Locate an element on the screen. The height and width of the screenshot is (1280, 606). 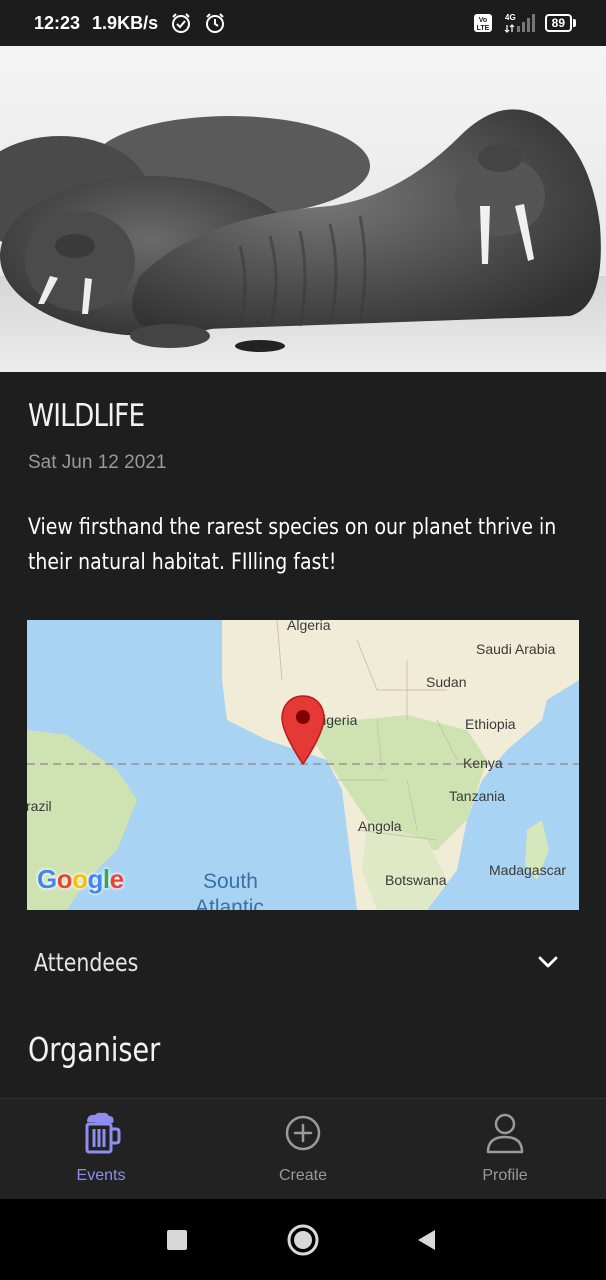
status-bar: 12:23 1.9KB/s Vo LTE 4G 89 is located at coordinates (303, 23).